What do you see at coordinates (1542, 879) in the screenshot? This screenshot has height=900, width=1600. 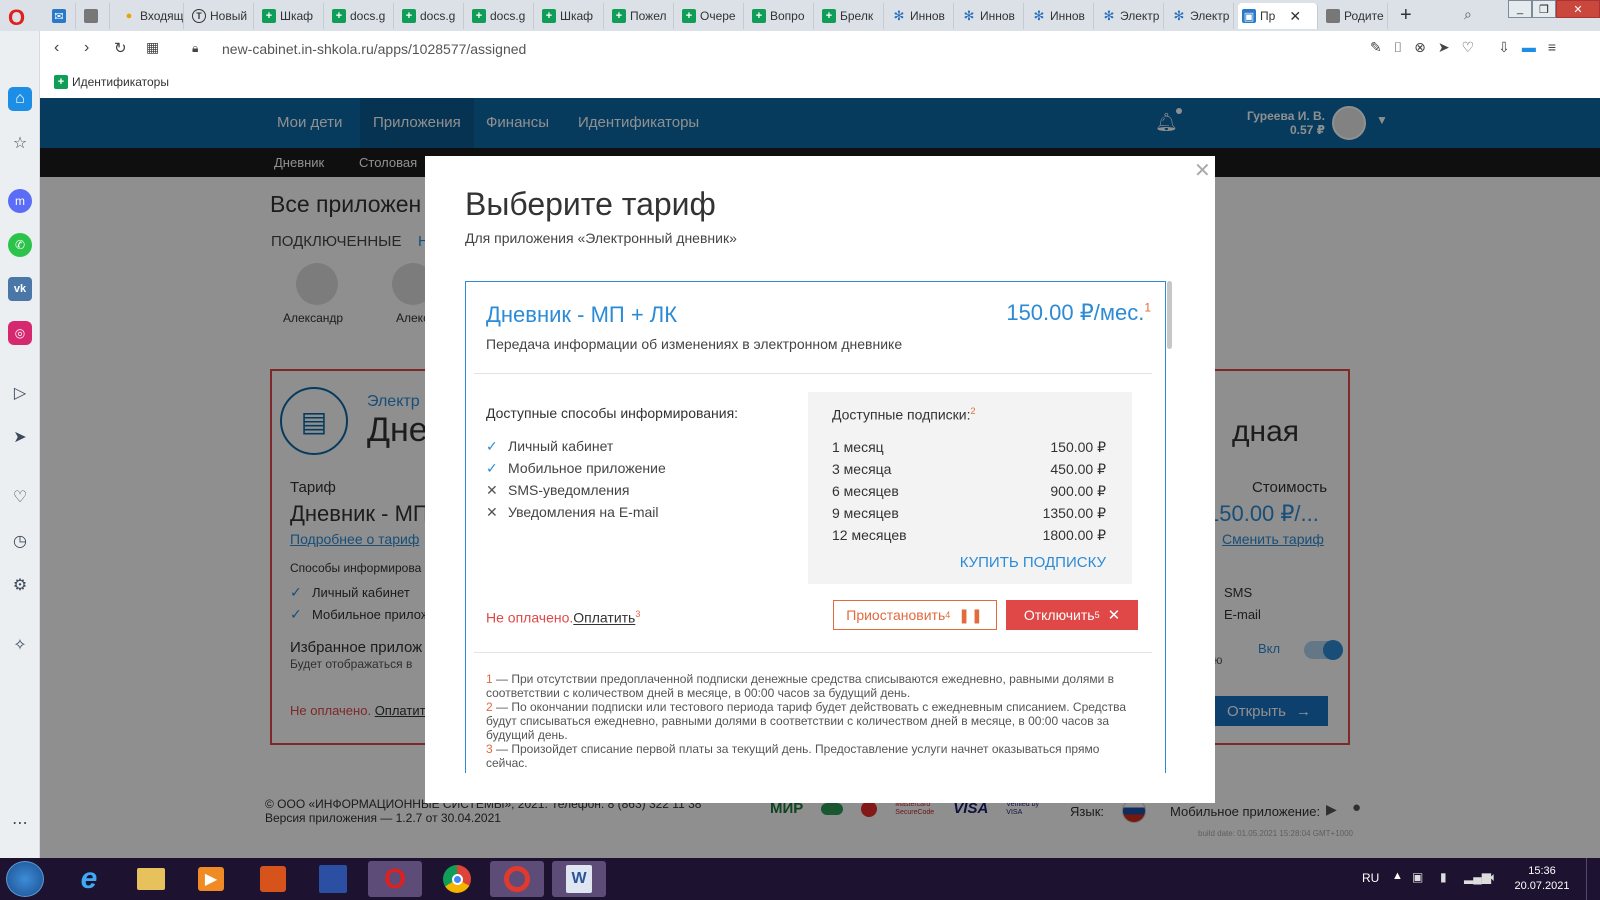 I see `clock: 15:36 20.07.2021` at bounding box center [1542, 879].